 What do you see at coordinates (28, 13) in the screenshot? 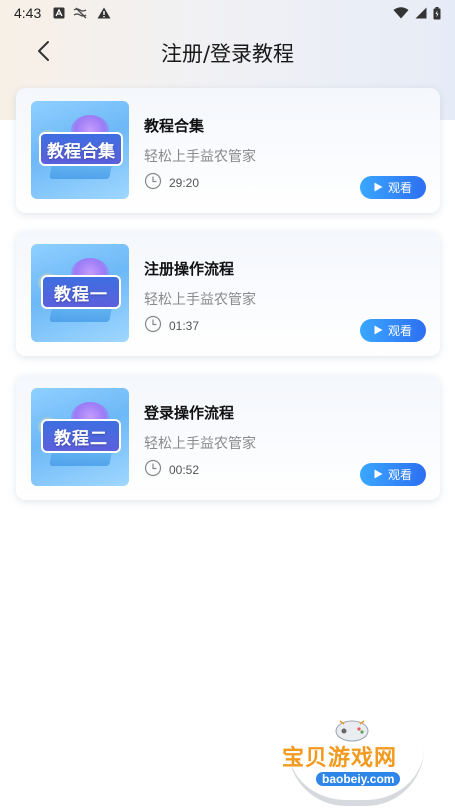
I see `status-time: 4:43` at bounding box center [28, 13].